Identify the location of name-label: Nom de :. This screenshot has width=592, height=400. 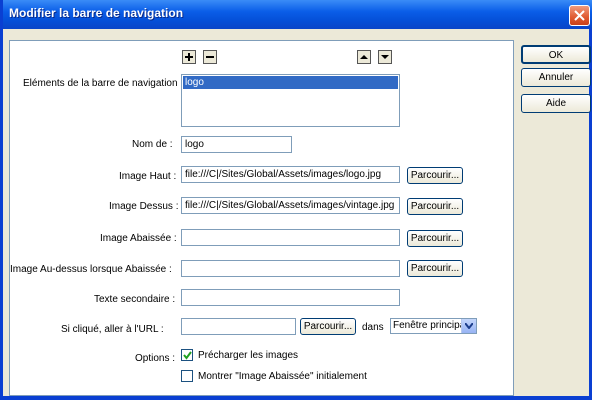
(152, 144).